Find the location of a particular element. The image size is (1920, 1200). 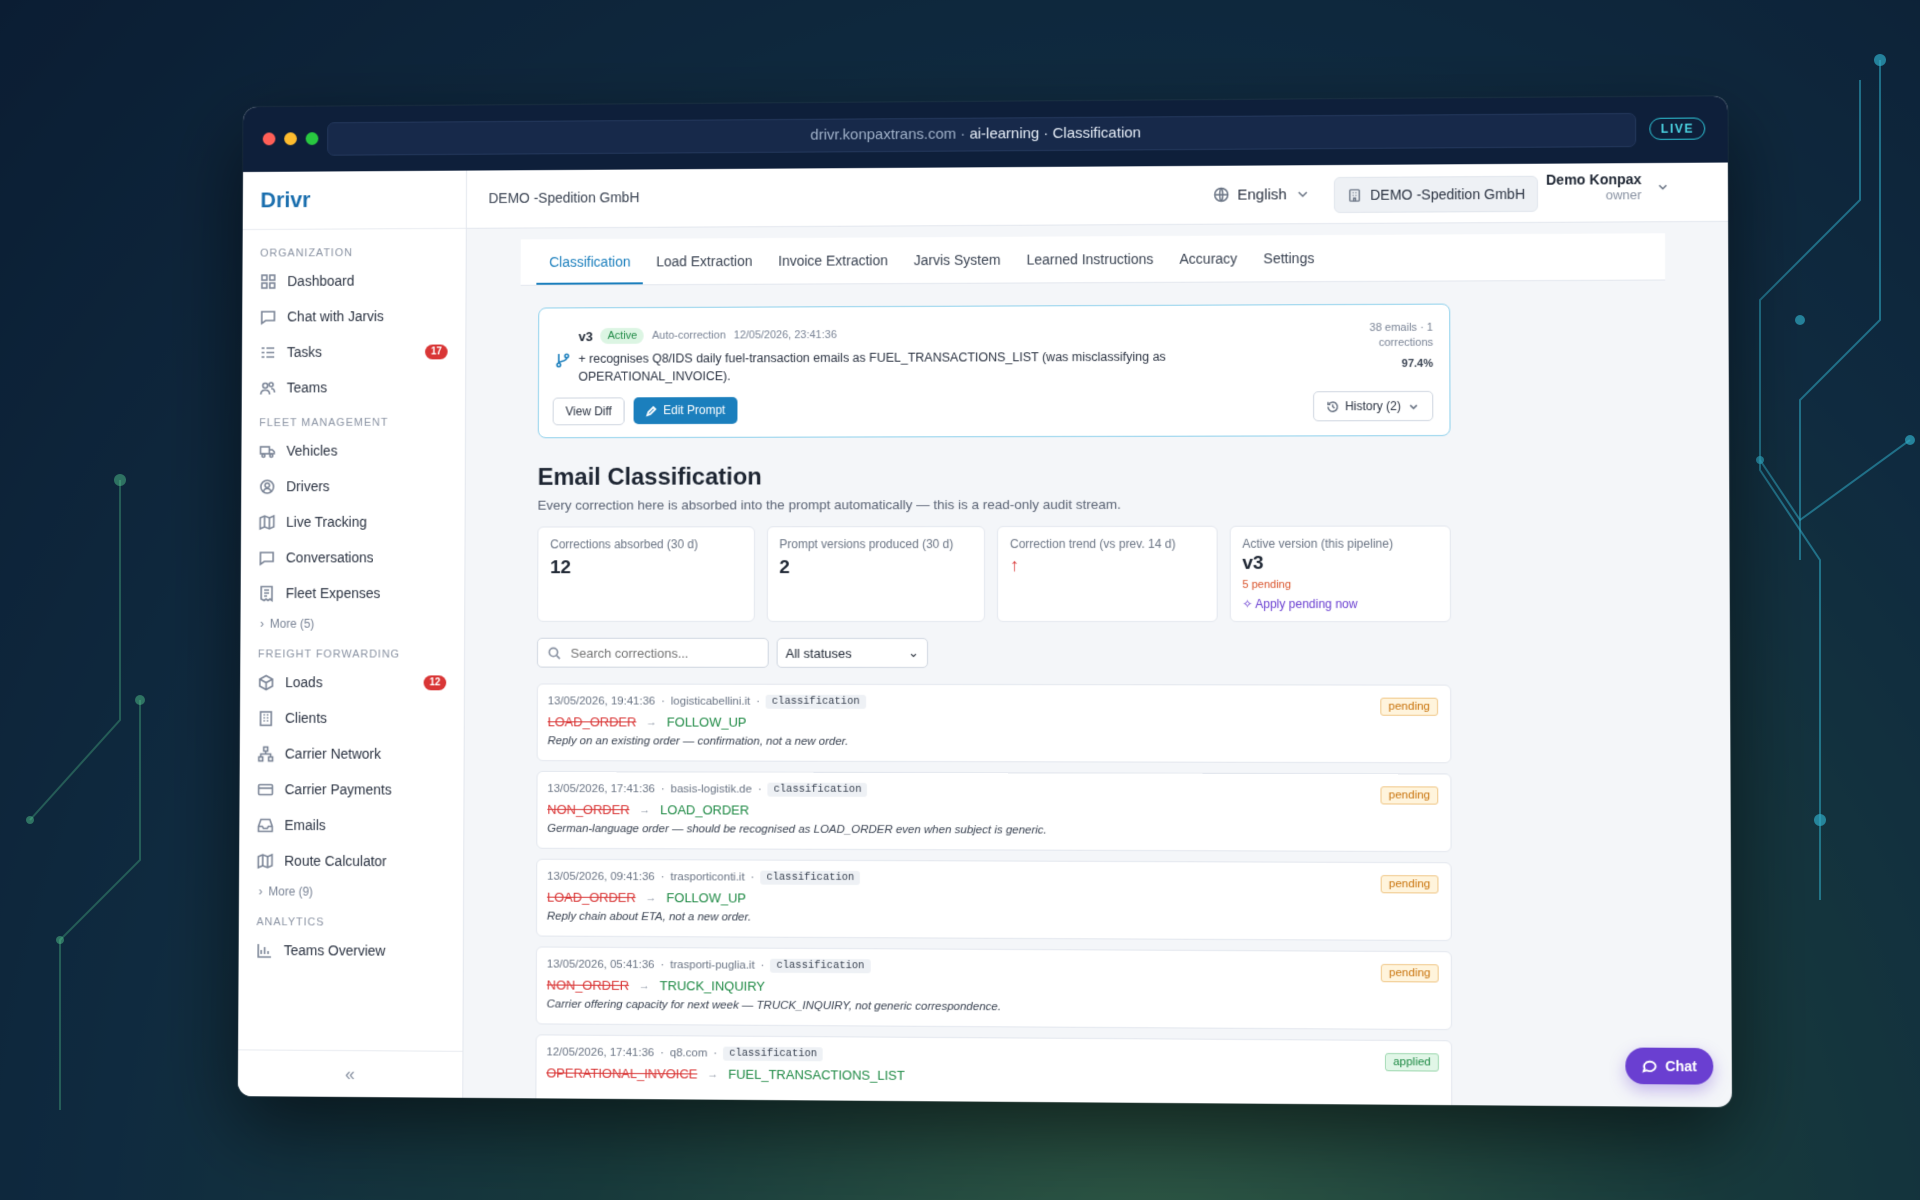

sidebar-item-drivers: Drivers is located at coordinates (353, 486).